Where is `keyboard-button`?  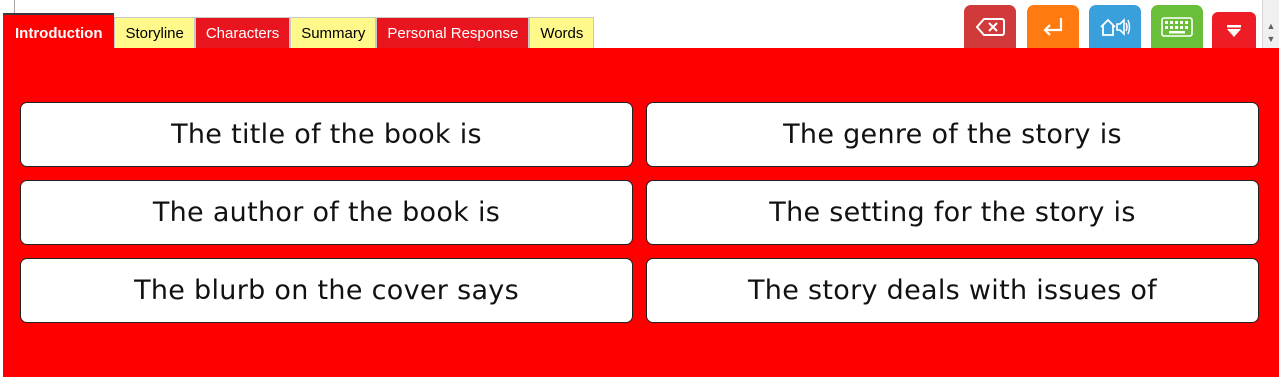 keyboard-button is located at coordinates (1177, 27).